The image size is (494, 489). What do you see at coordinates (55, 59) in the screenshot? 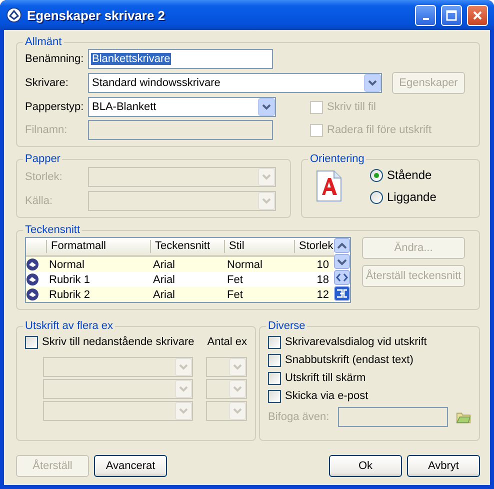
I see `field-label: Benämning:` at bounding box center [55, 59].